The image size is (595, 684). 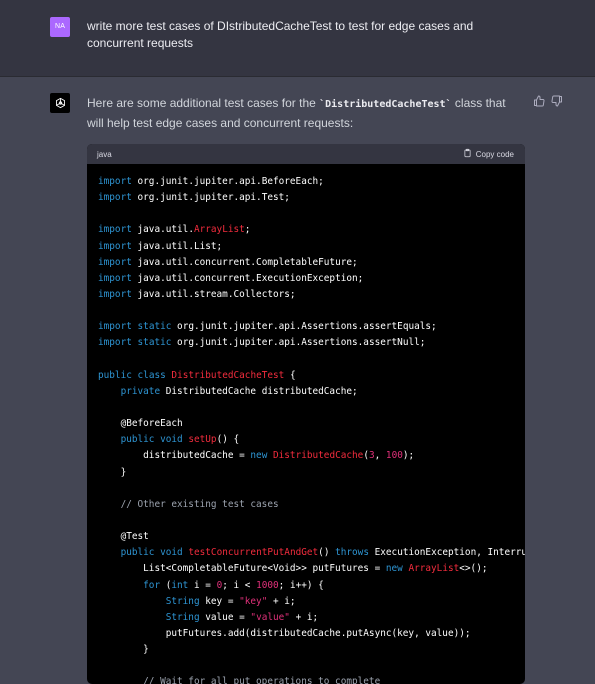 What do you see at coordinates (385, 104) in the screenshot?
I see `assistant-intro-code: `DistributedCacheTest`` at bounding box center [385, 104].